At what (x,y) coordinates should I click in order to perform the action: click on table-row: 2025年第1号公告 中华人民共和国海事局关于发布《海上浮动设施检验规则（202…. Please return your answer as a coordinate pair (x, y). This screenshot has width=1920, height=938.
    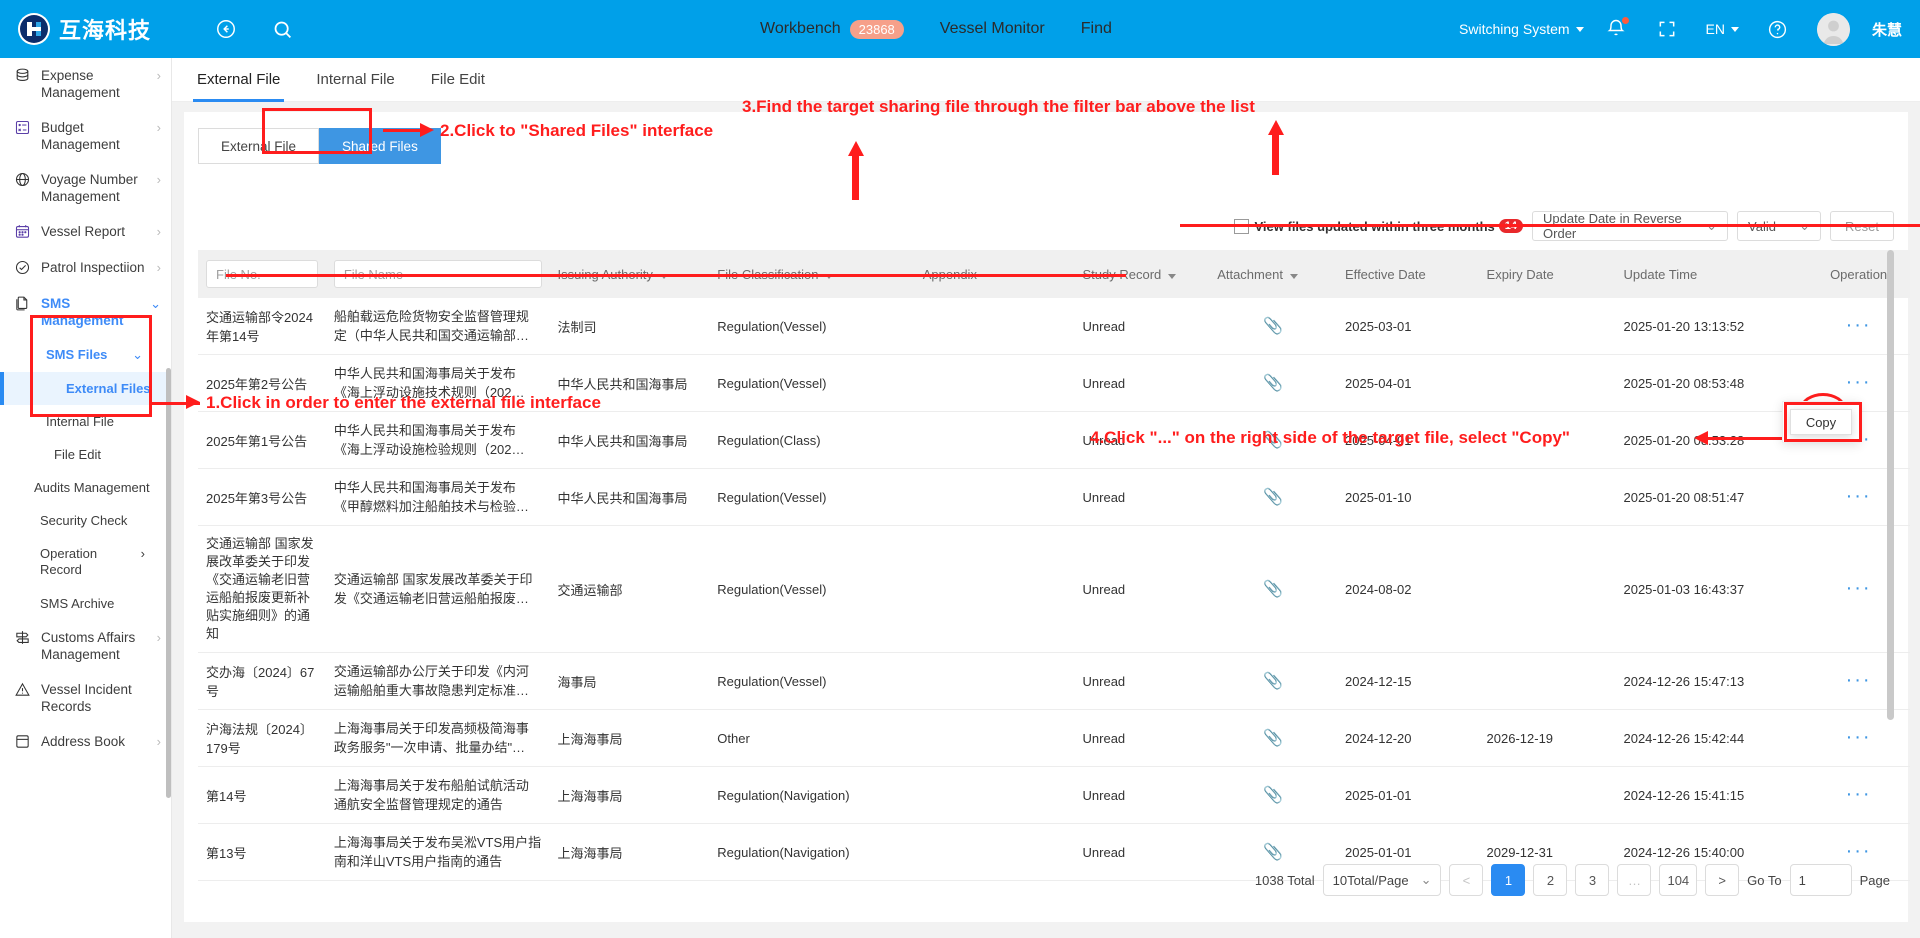
    Looking at the image, I should click on (1054, 440).